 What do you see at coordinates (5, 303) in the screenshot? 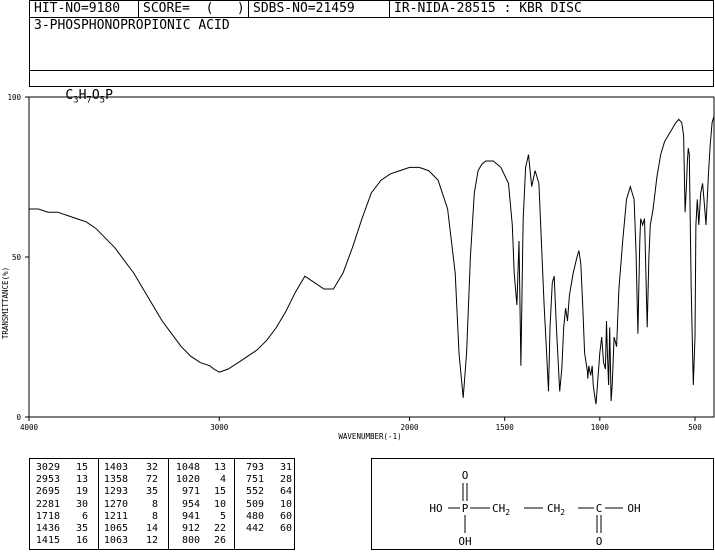
I see `y-axis-label: TRANSMITTANCE(%)` at bounding box center [5, 303].